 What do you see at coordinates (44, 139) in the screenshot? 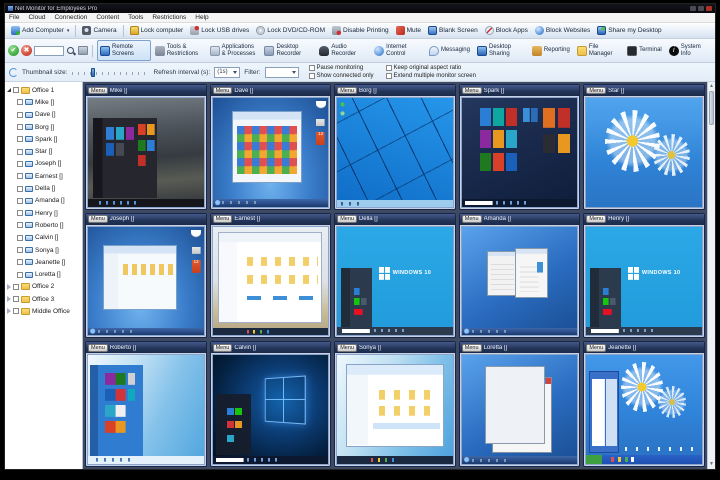
I see `tree-item-spark: Spark []` at bounding box center [44, 139].